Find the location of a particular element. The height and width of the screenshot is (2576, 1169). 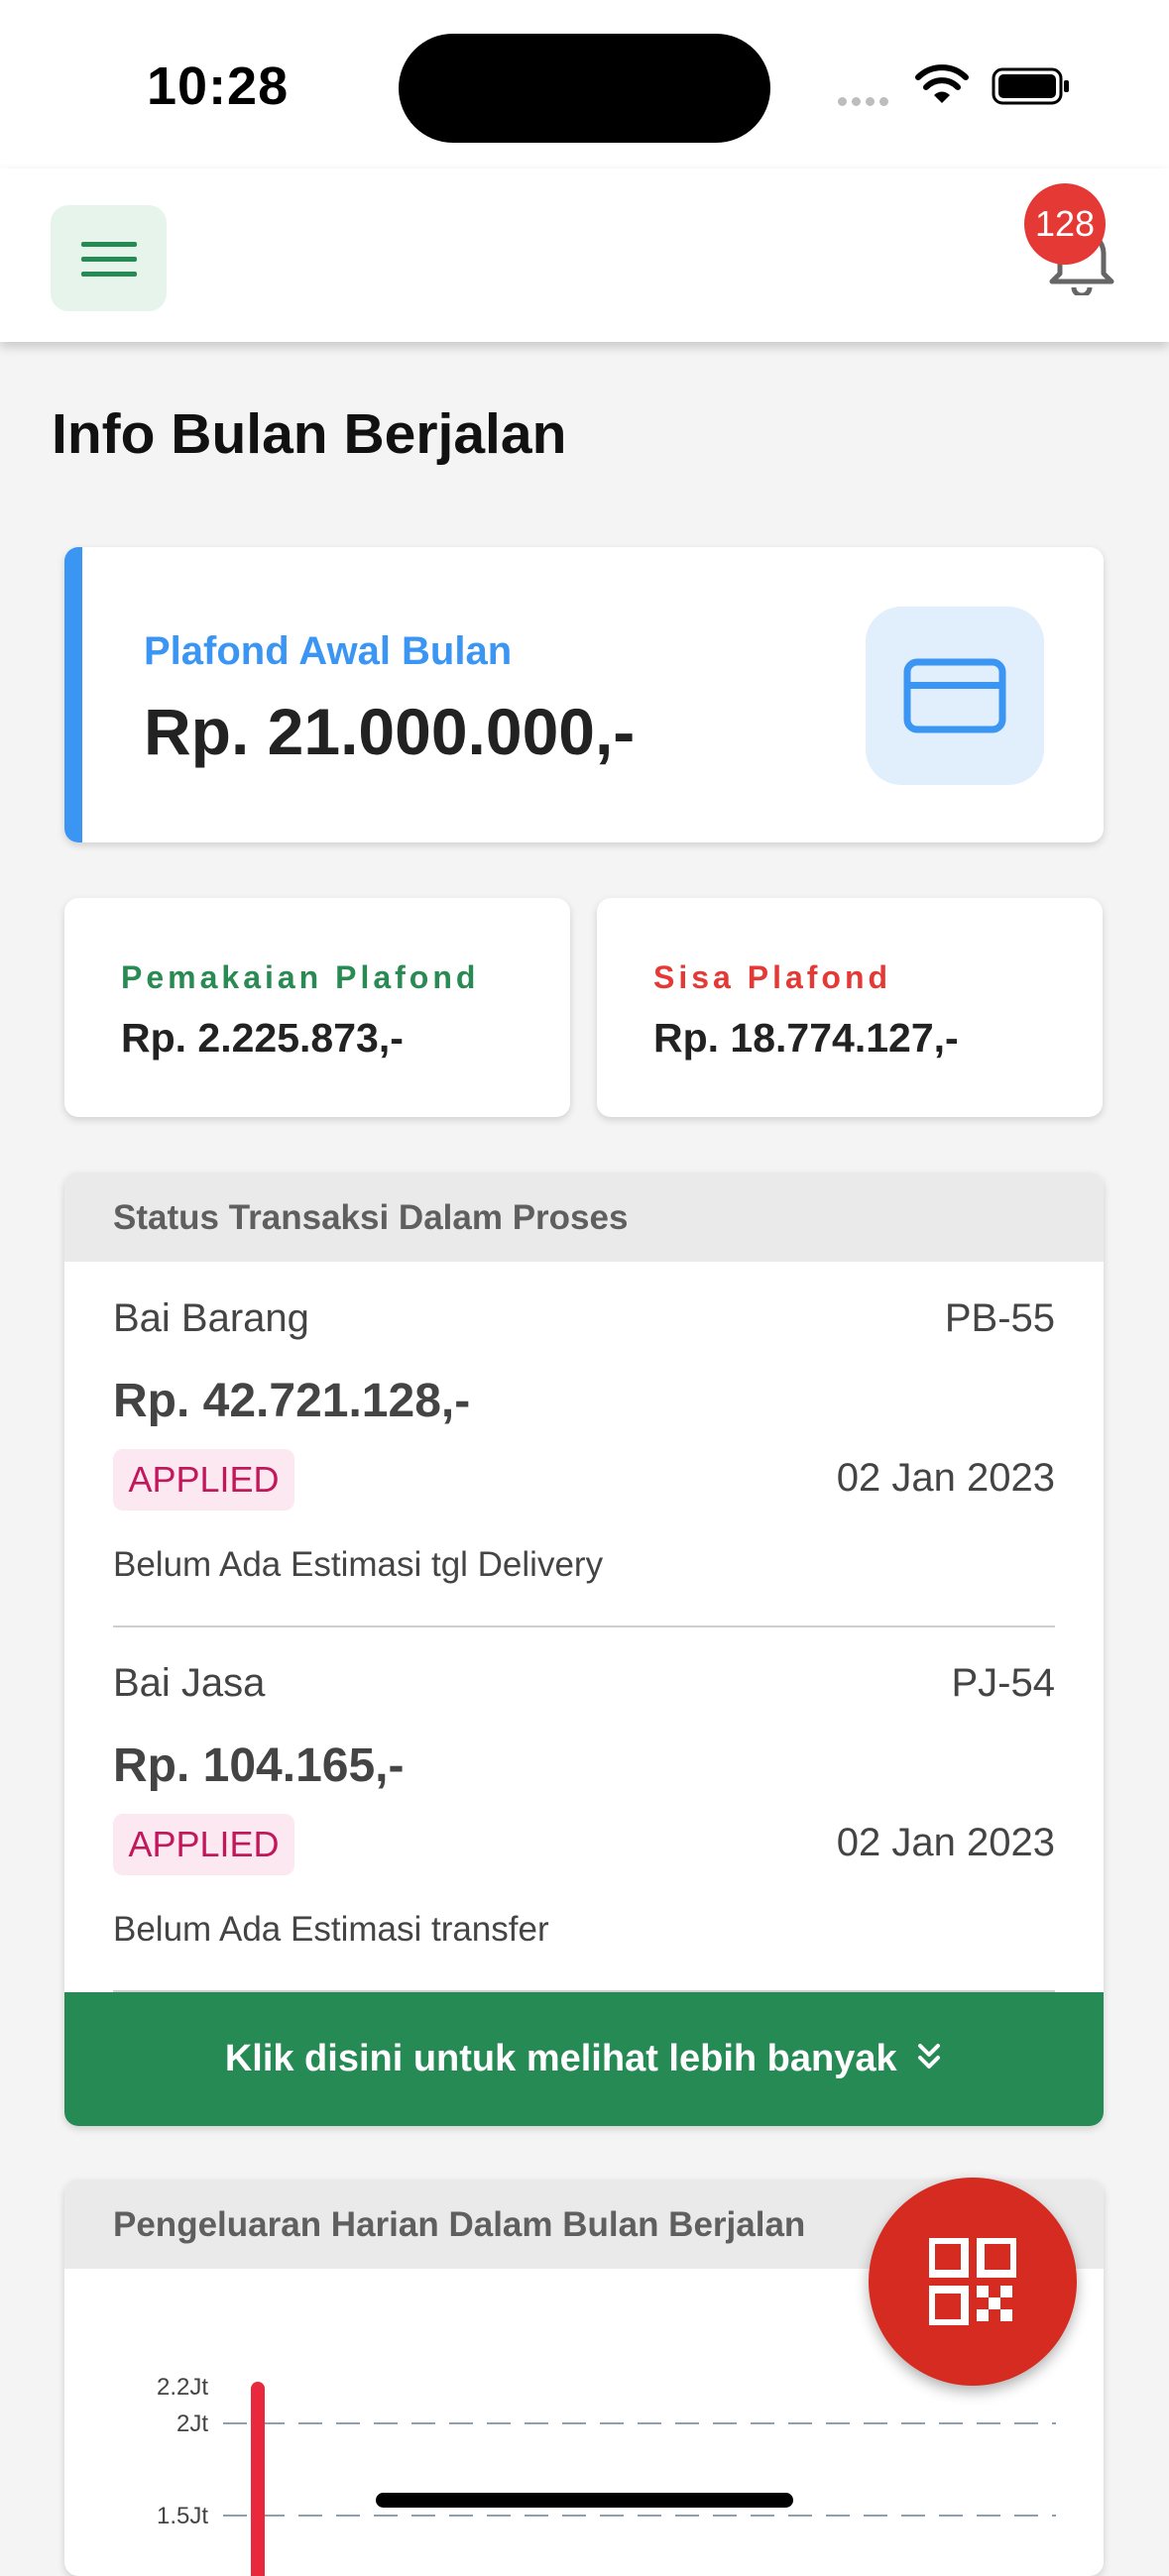

panel-header: Status Transaksi Dalam Proses is located at coordinates (584, 1217).